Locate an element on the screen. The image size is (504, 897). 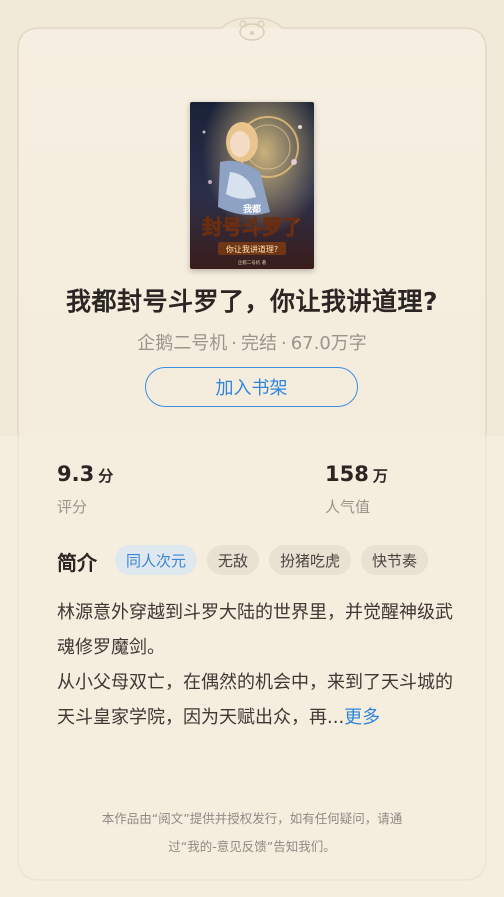
book-meta: 企鹅二号机 · 完结 · 67.0万字 is located at coordinates (252, 342).